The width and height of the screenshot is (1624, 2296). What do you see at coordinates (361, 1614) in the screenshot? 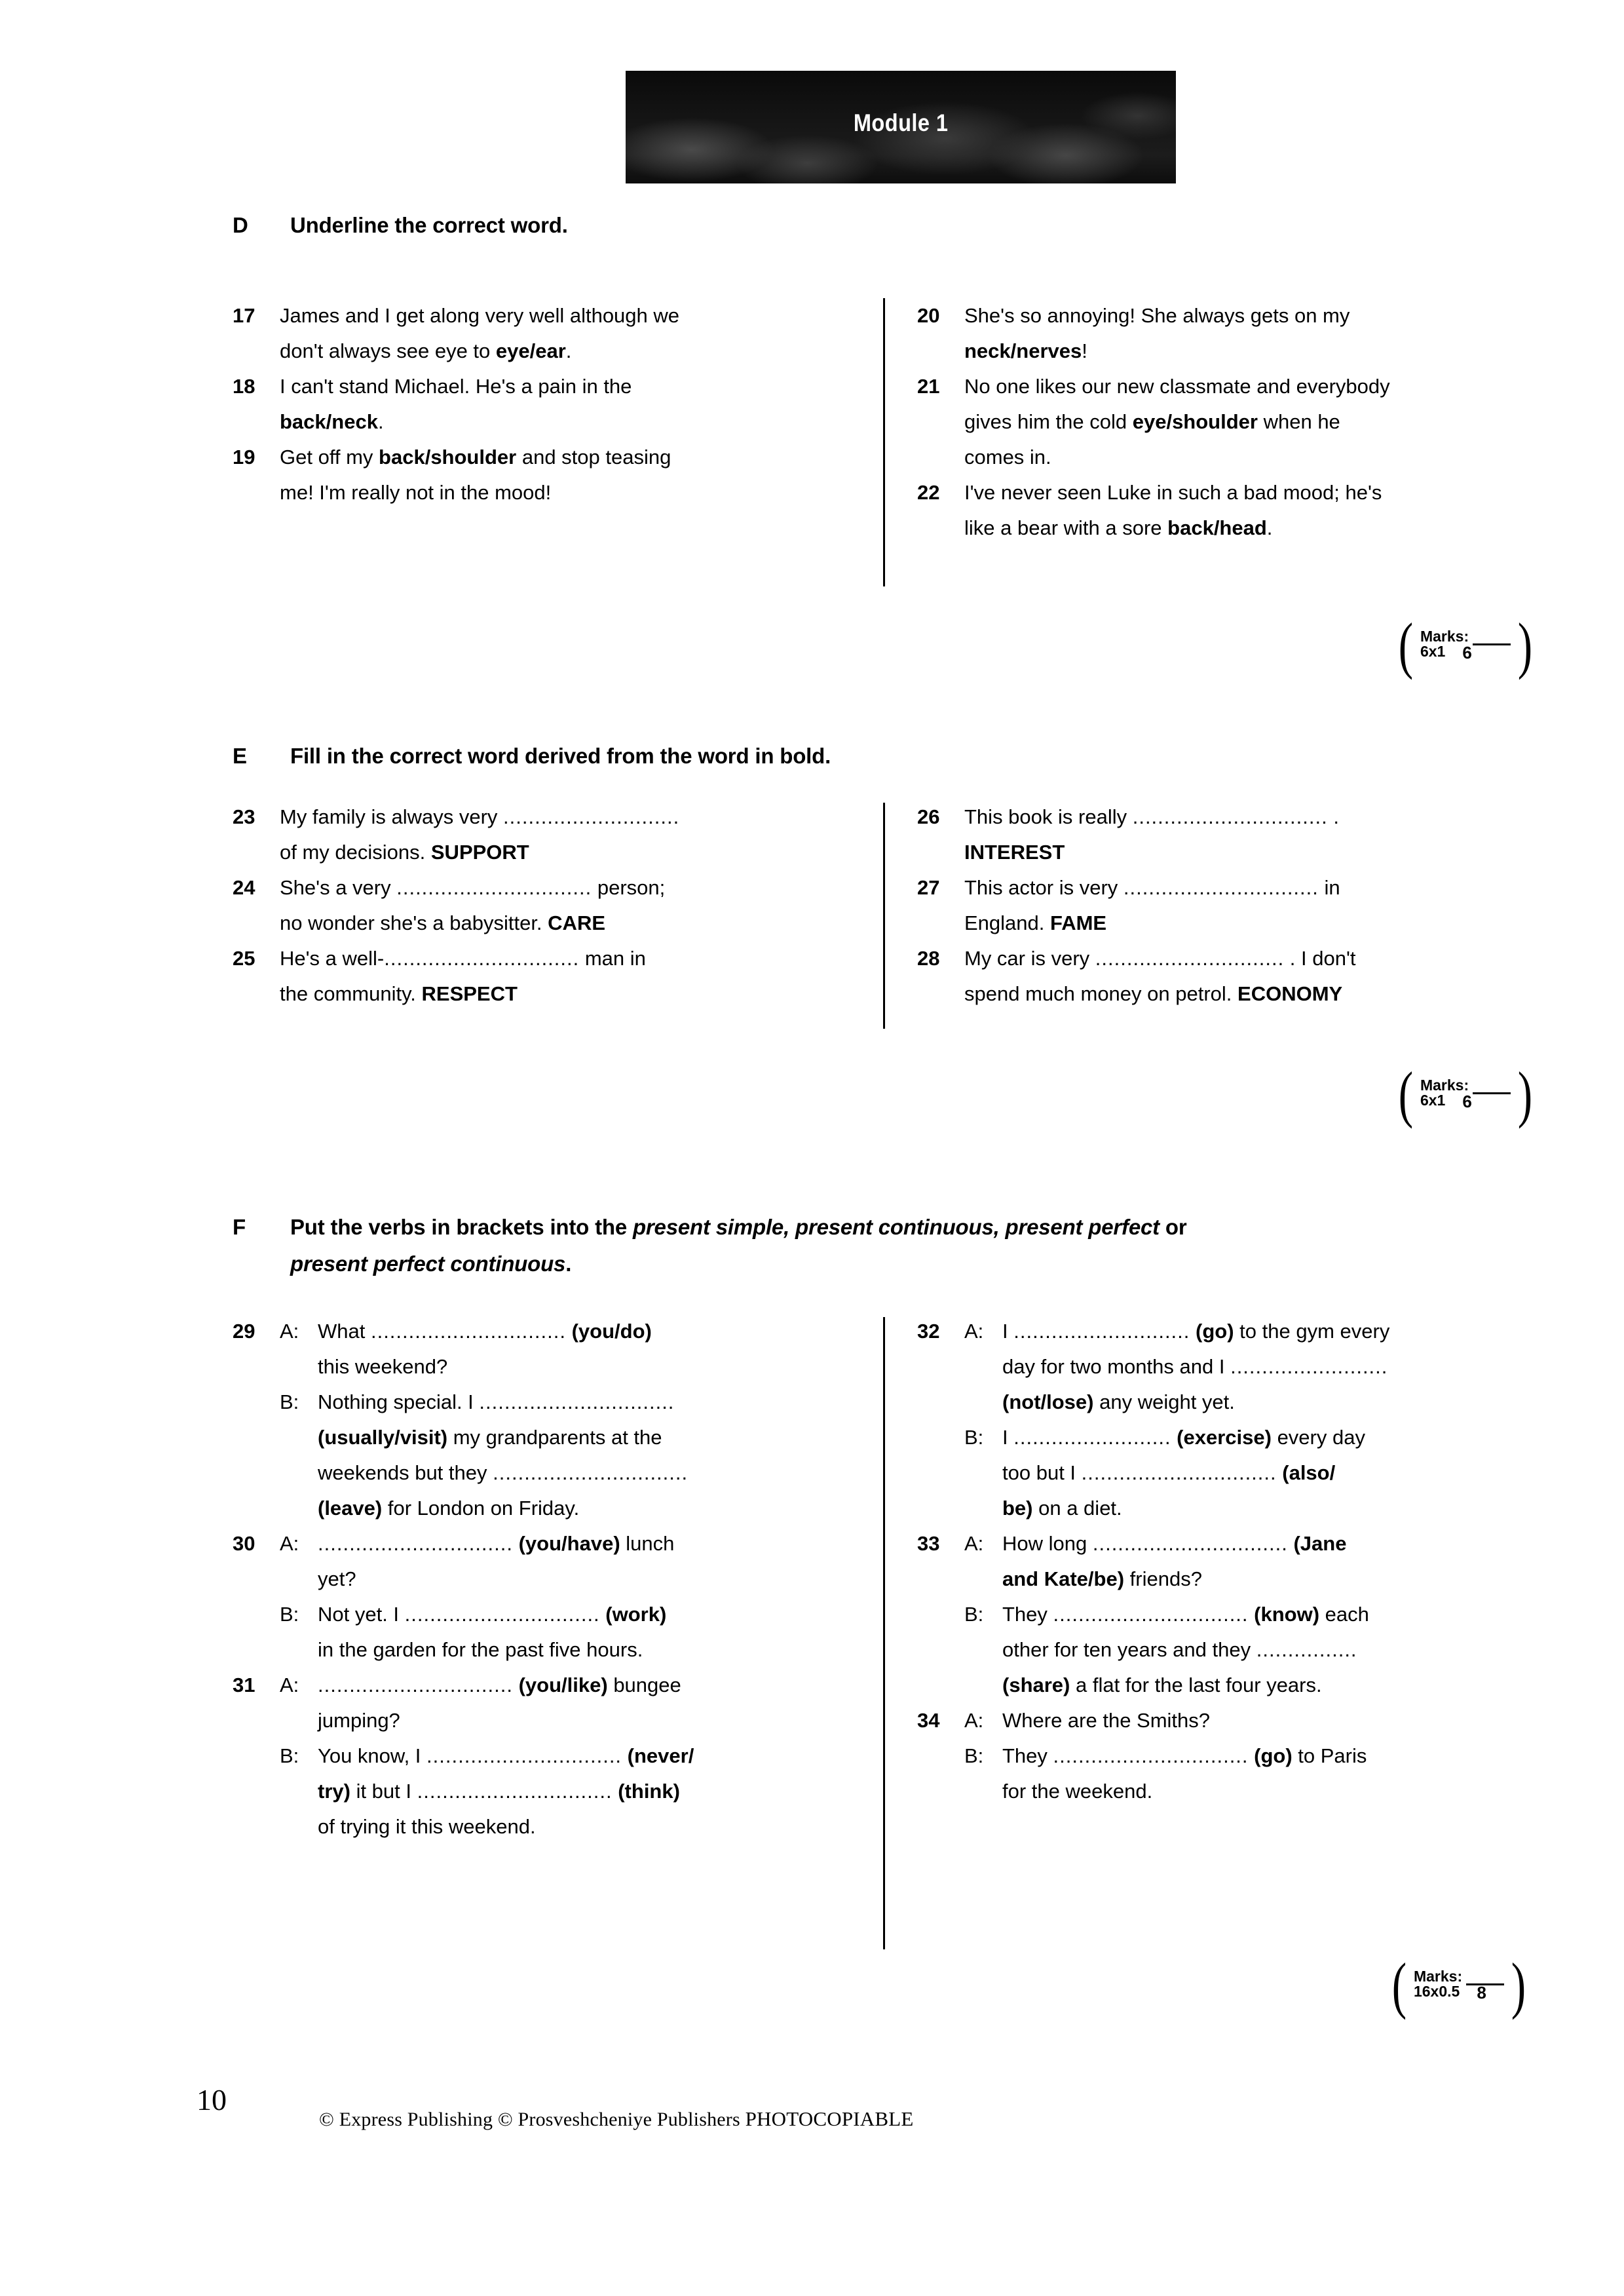
I see `line-pre: Not yet. I` at bounding box center [361, 1614].